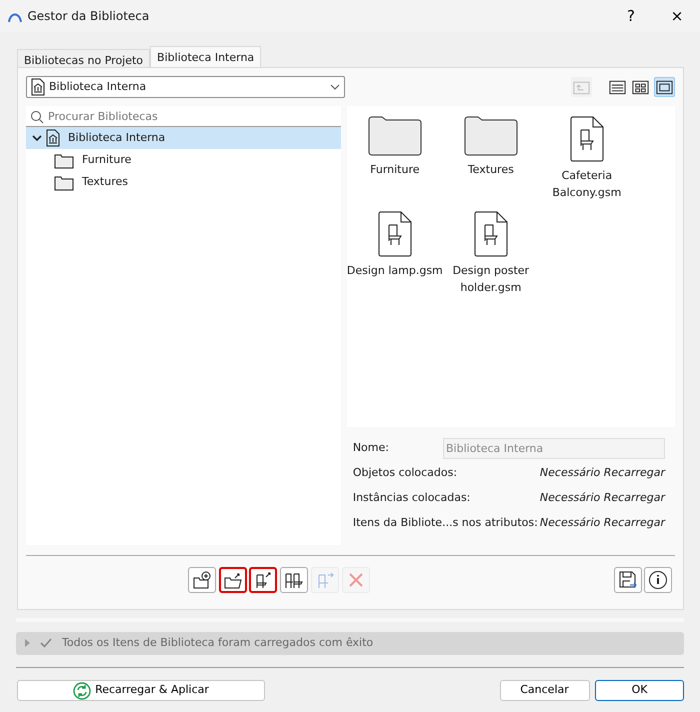 The image size is (700, 712). I want to click on tree-item: Furniture, so click(184, 160).